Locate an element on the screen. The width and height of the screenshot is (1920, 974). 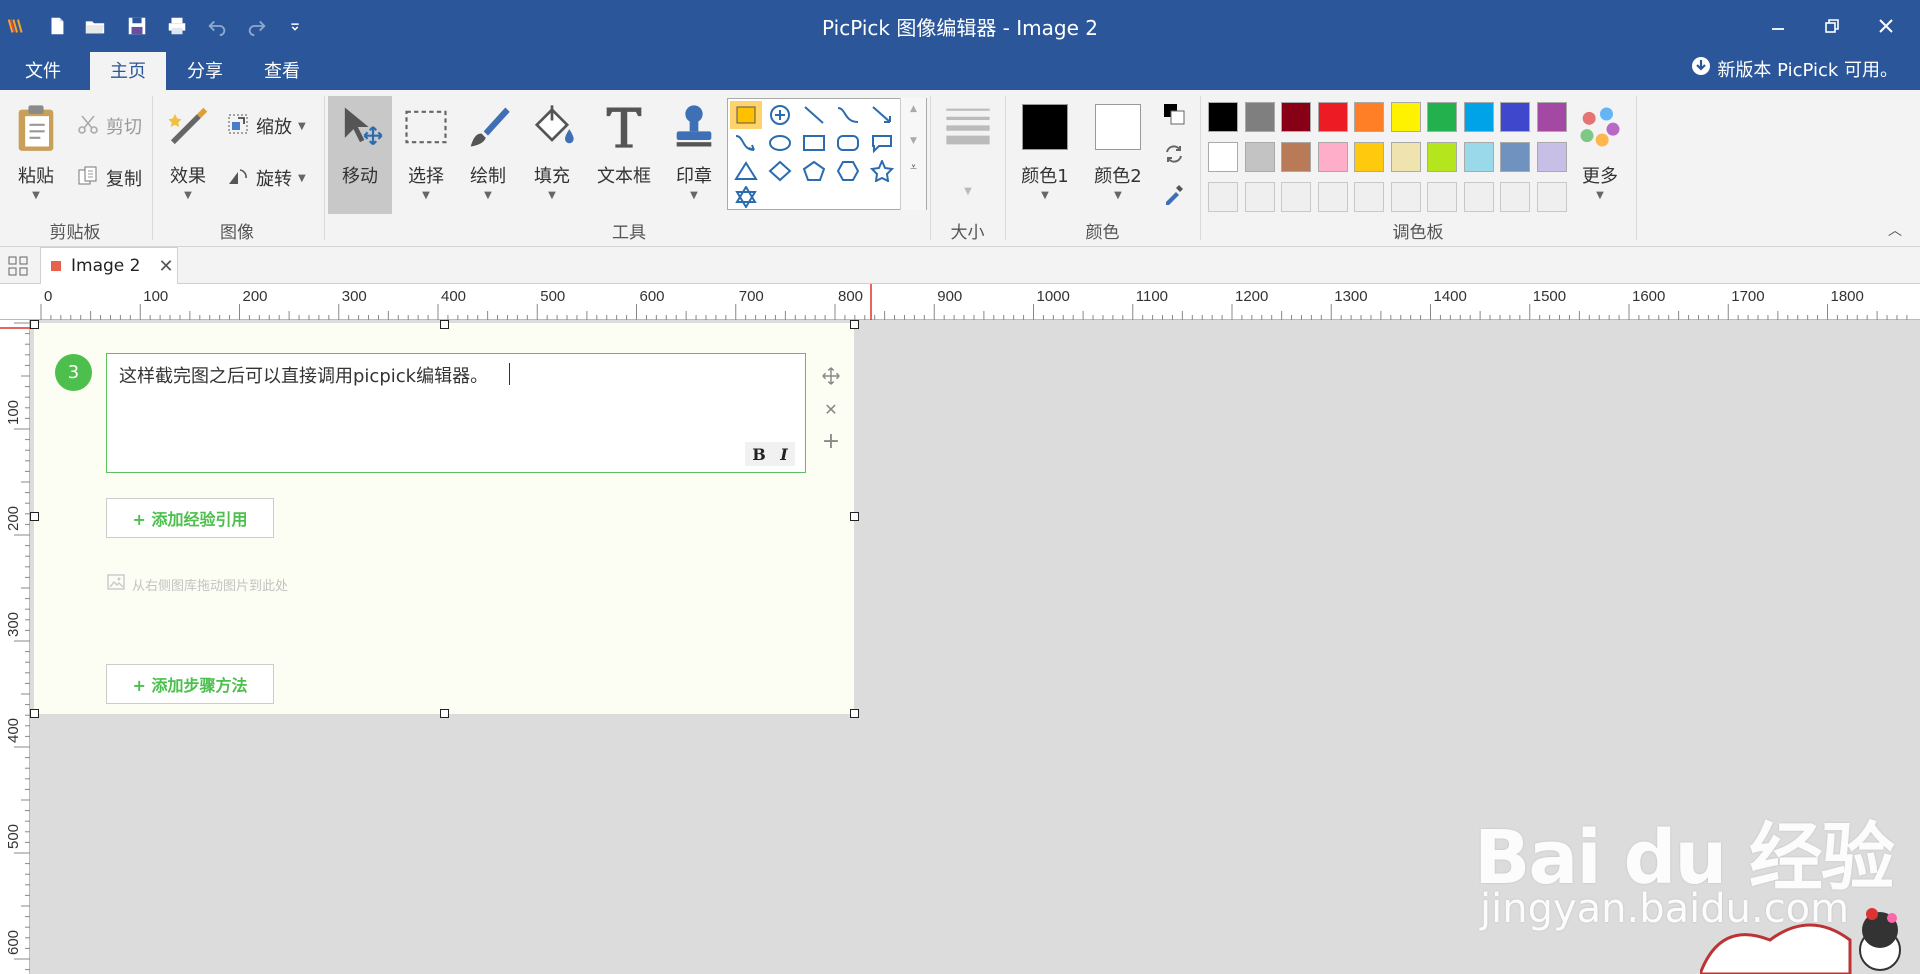
resize-handle-bl is located at coordinates (34, 713).